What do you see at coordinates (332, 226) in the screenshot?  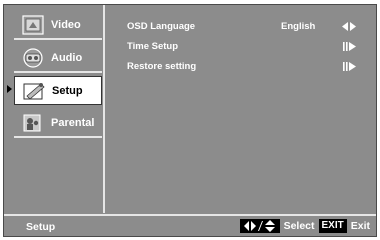 I see `exit-key: EXIT` at bounding box center [332, 226].